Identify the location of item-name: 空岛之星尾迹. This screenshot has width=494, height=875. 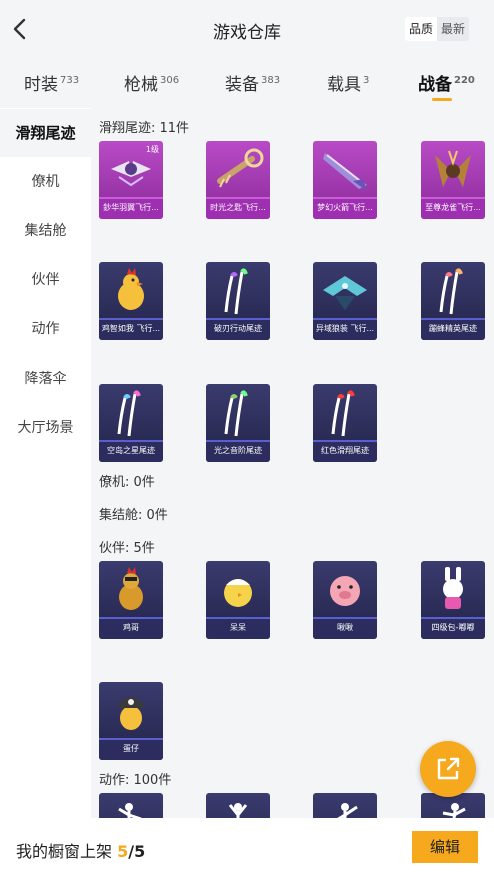
(131, 451).